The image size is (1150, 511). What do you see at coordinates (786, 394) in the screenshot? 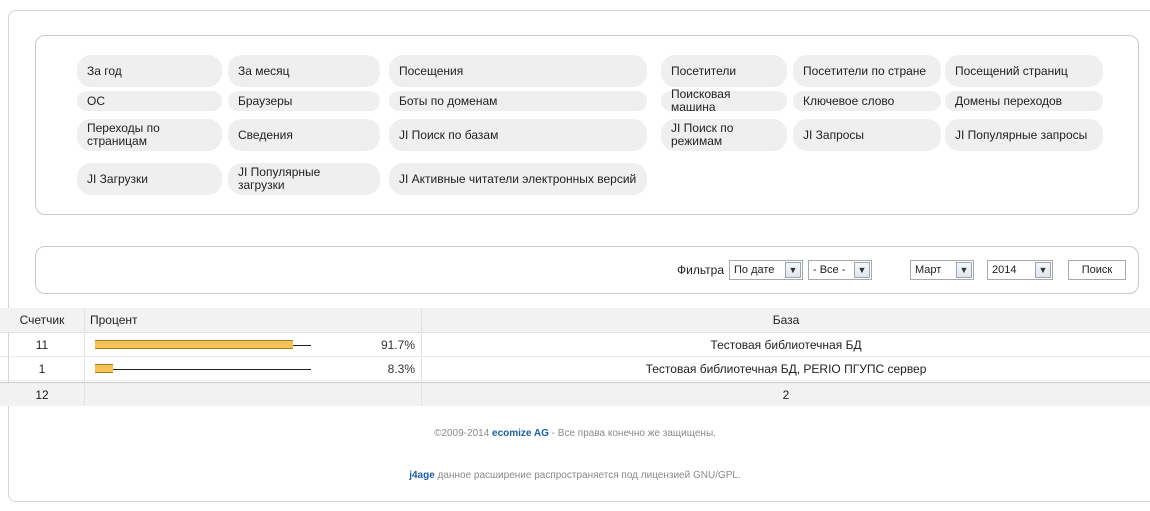
I see `total-base: 2` at bounding box center [786, 394].